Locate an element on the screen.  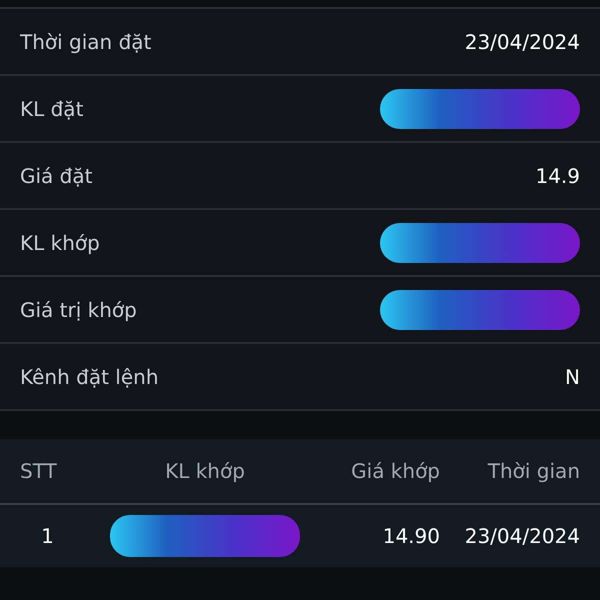
field-label: Giá trị khớp is located at coordinates (78, 310).